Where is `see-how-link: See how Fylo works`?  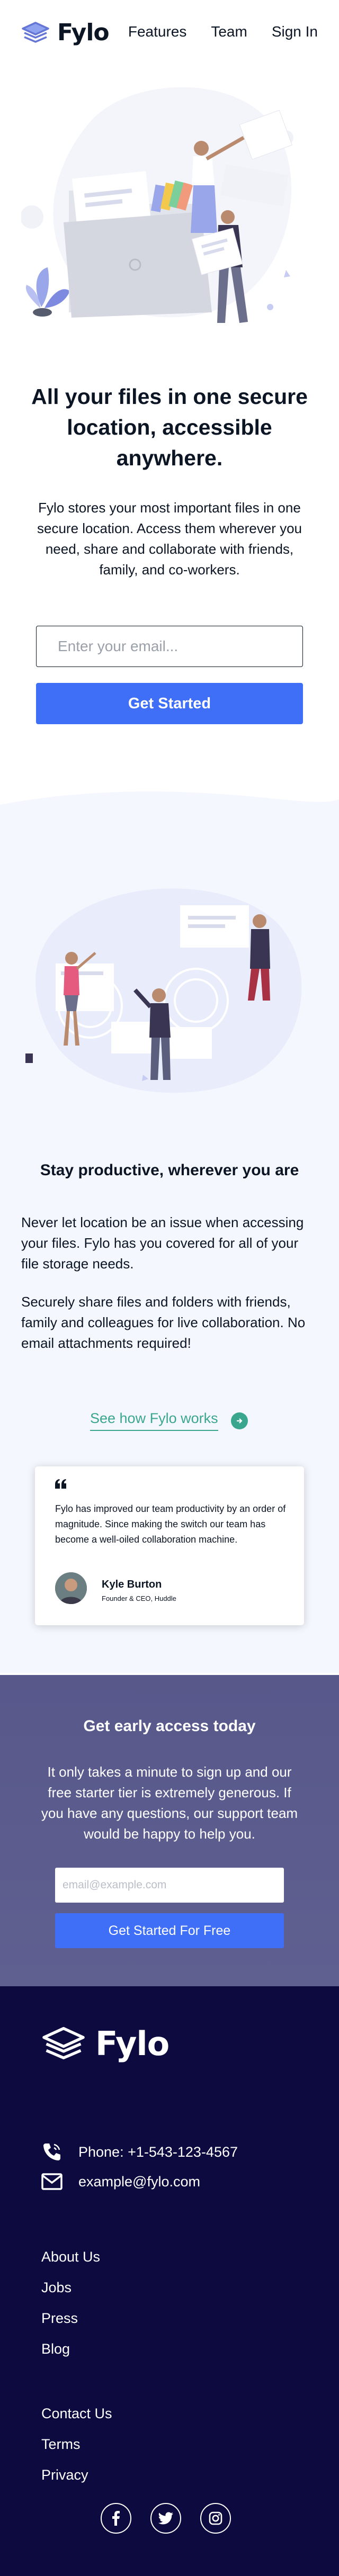 see-how-link: See how Fylo works is located at coordinates (169, 1421).